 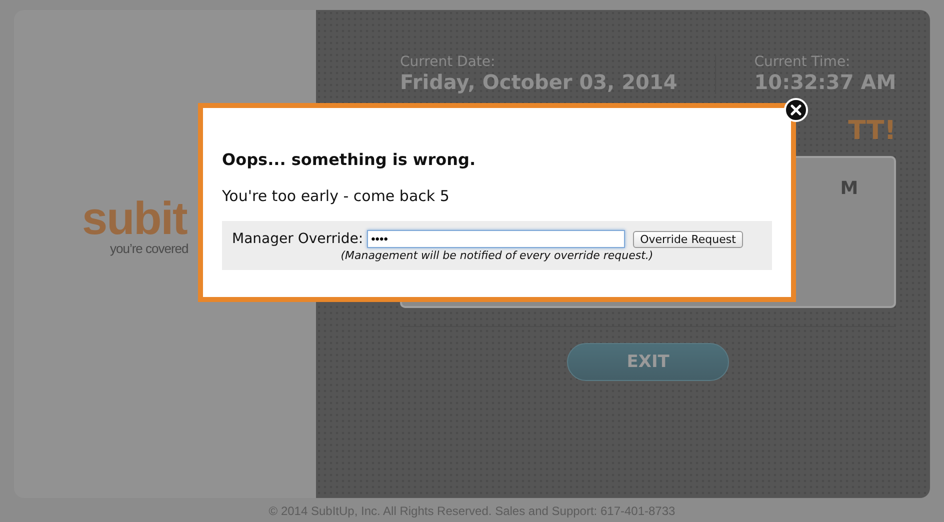 I want to click on dialog-title: Oops... something is wrong., so click(x=349, y=159).